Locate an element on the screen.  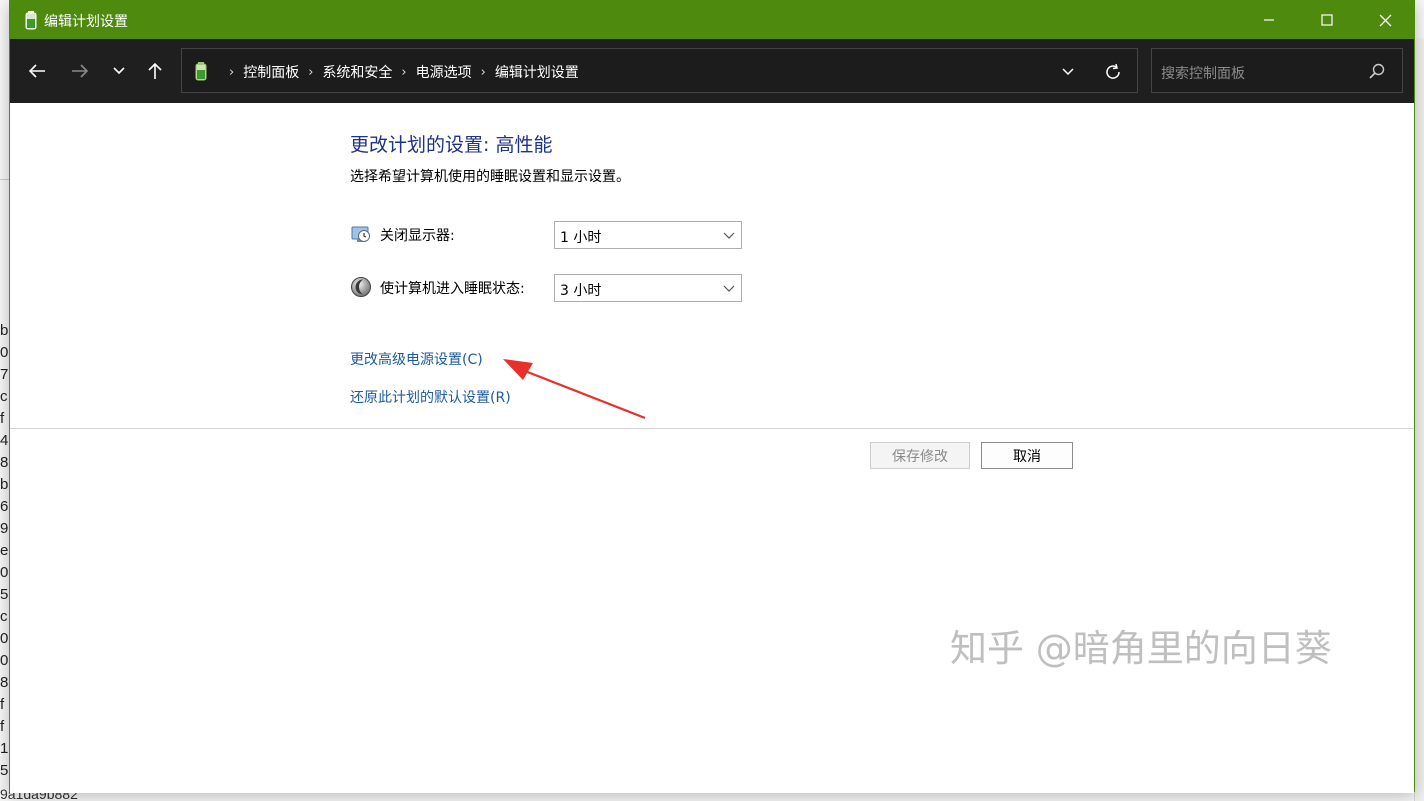
sleep-value: 3 小时 is located at coordinates (581, 291).